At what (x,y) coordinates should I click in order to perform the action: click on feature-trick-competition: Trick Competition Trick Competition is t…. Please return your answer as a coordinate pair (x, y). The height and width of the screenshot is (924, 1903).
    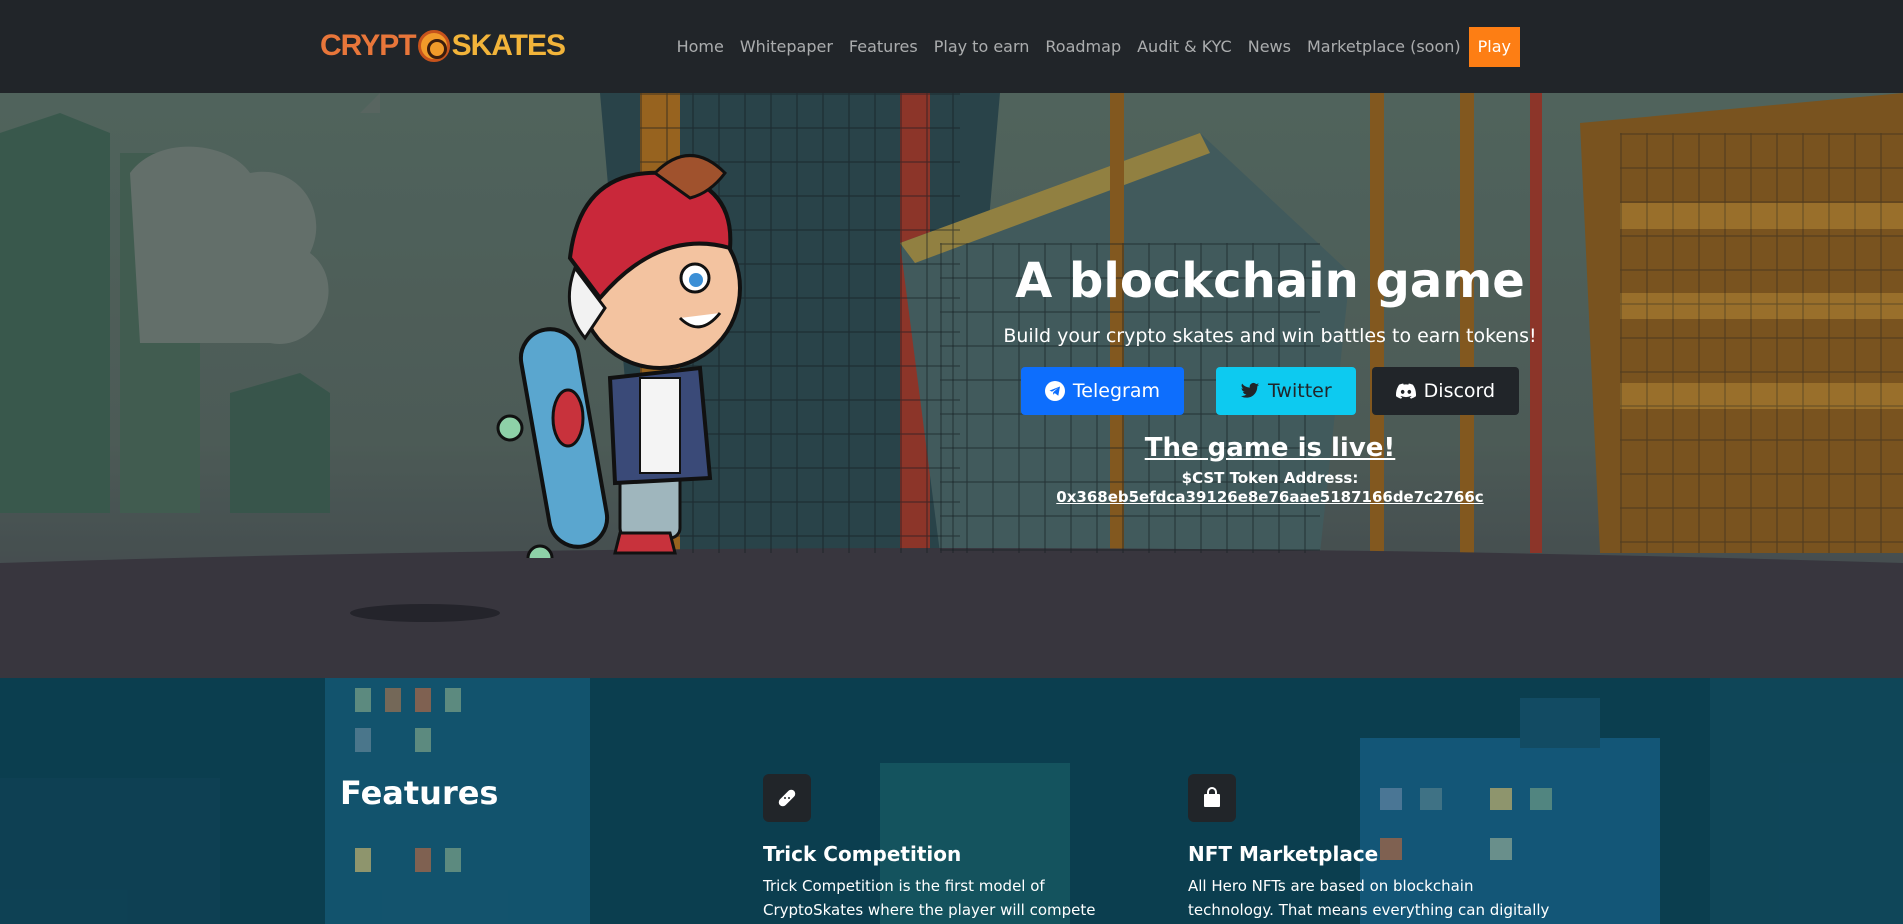
    Looking at the image, I should click on (948, 849).